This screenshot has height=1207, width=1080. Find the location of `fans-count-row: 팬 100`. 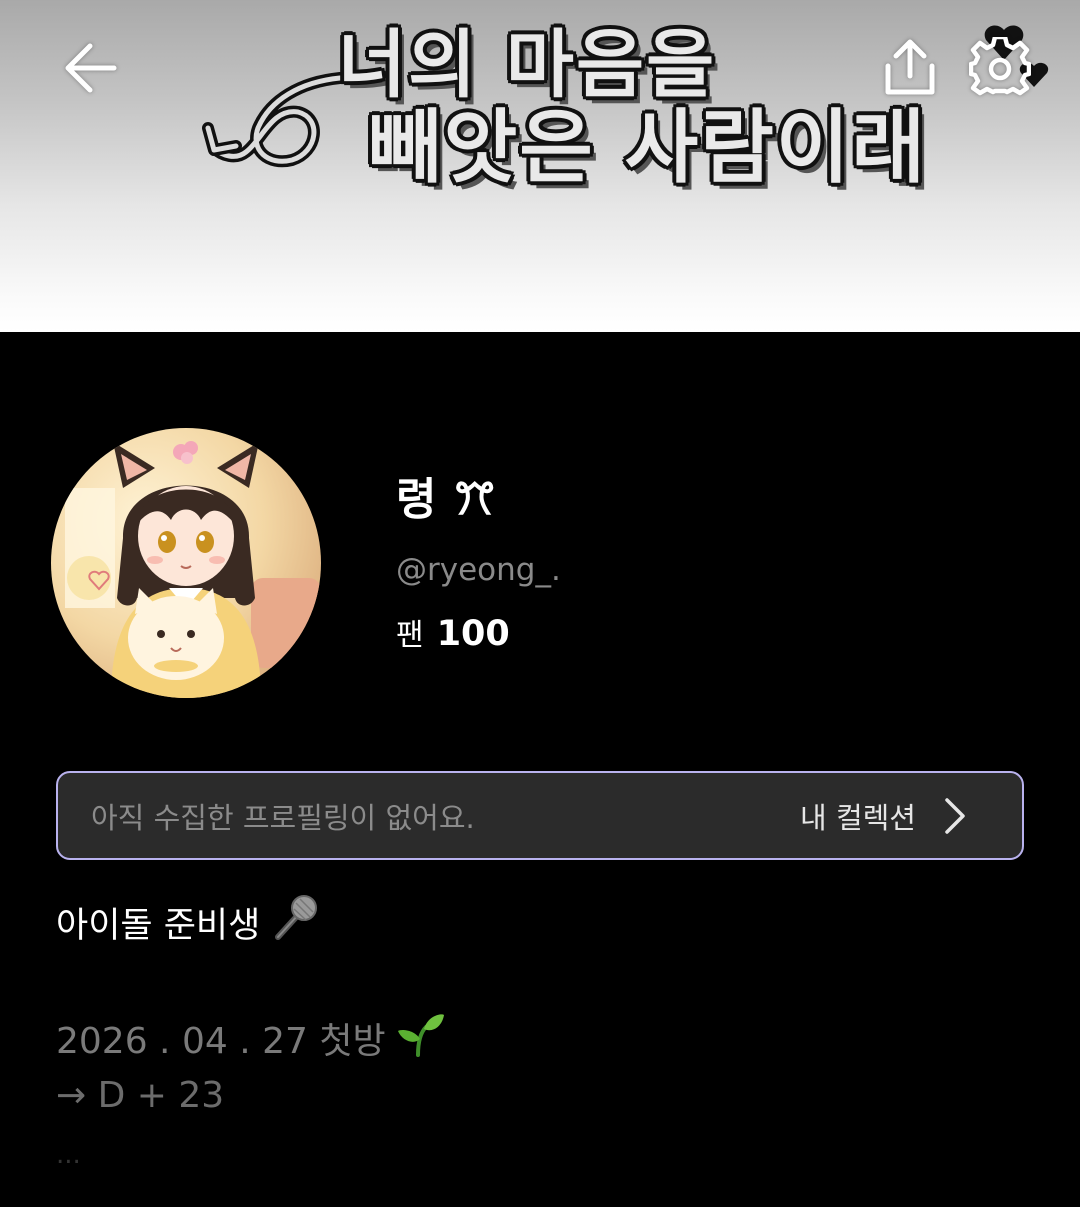

fans-count-row: 팬 100 is located at coordinates (716, 637).